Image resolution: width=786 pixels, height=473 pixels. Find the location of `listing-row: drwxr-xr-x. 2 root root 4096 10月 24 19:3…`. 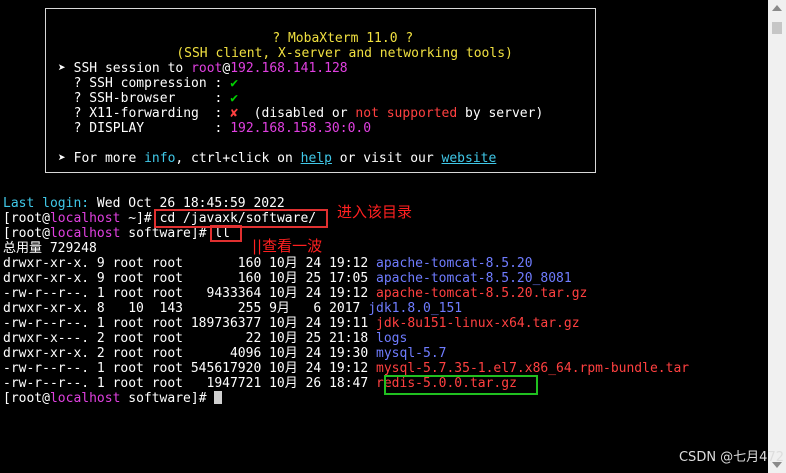

listing-row: drwxr-xr-x. 2 root root 4096 10月 24 19:3… is located at coordinates (224, 353).